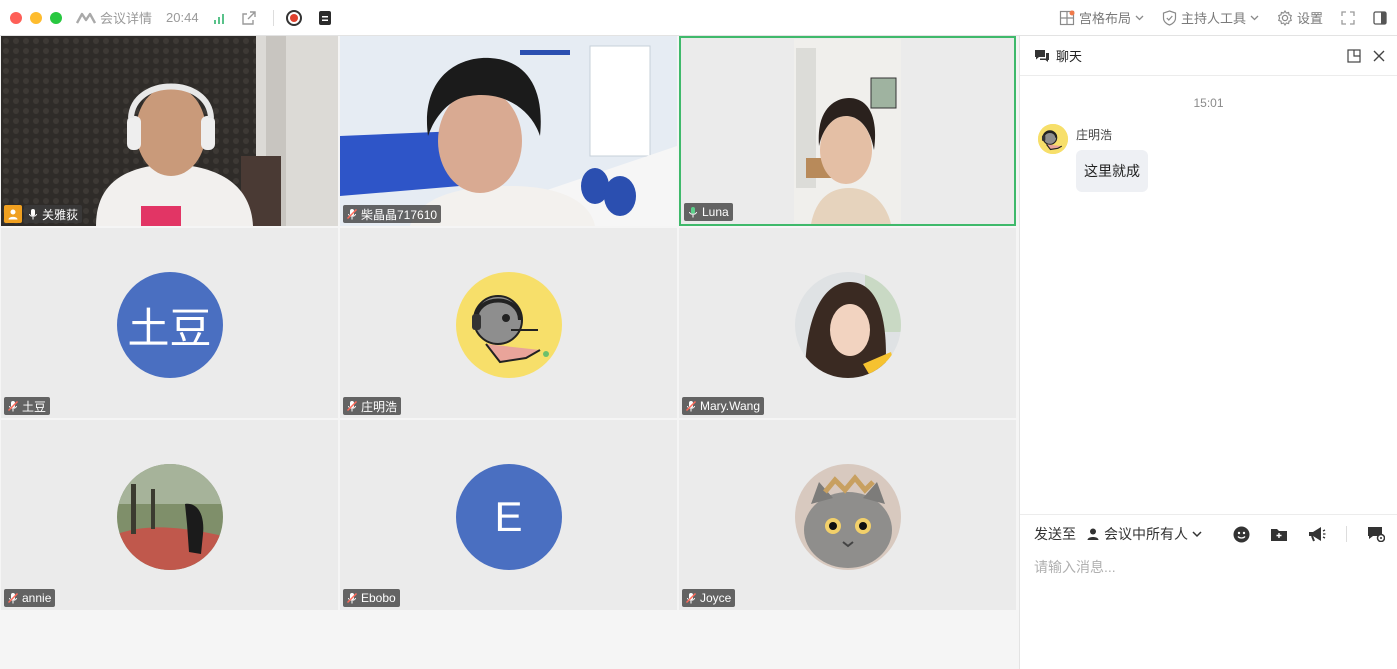 The height and width of the screenshot is (669, 1397). I want to click on grid-layout-icon, so click(1067, 17).